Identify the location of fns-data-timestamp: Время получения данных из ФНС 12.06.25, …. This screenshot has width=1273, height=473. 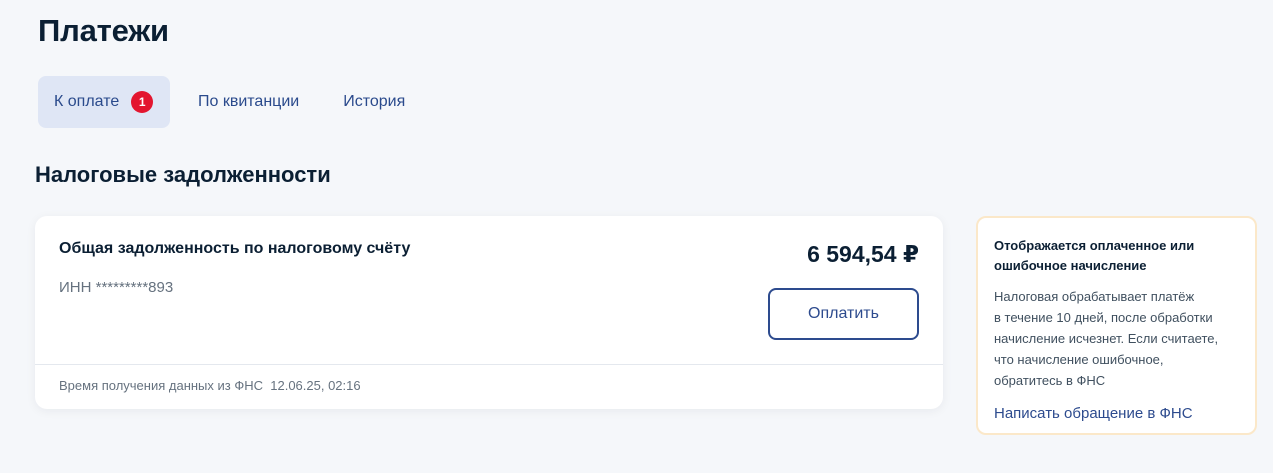
(210, 385).